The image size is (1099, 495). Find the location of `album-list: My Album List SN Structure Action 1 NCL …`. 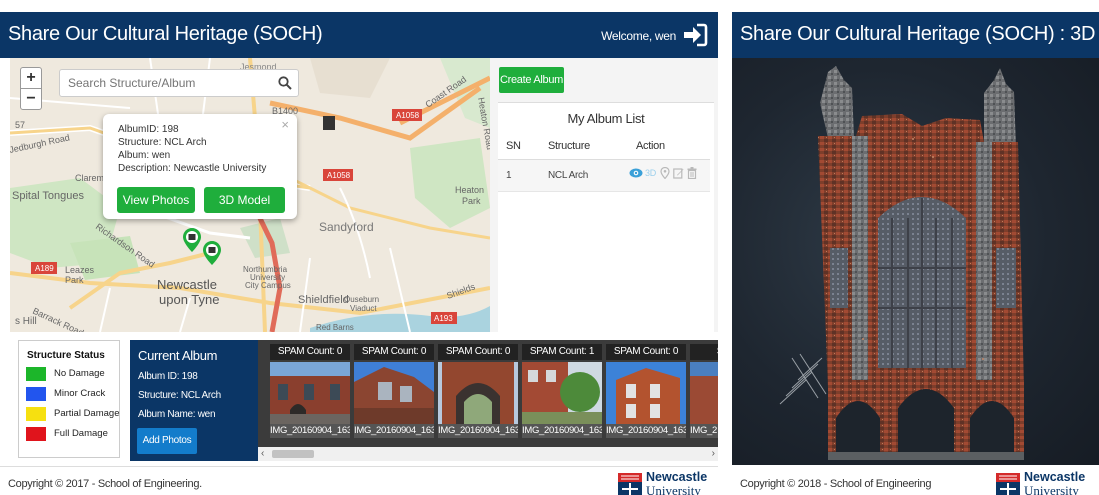

album-list: My Album List SN Structure Action 1 NCL … is located at coordinates (606, 217).